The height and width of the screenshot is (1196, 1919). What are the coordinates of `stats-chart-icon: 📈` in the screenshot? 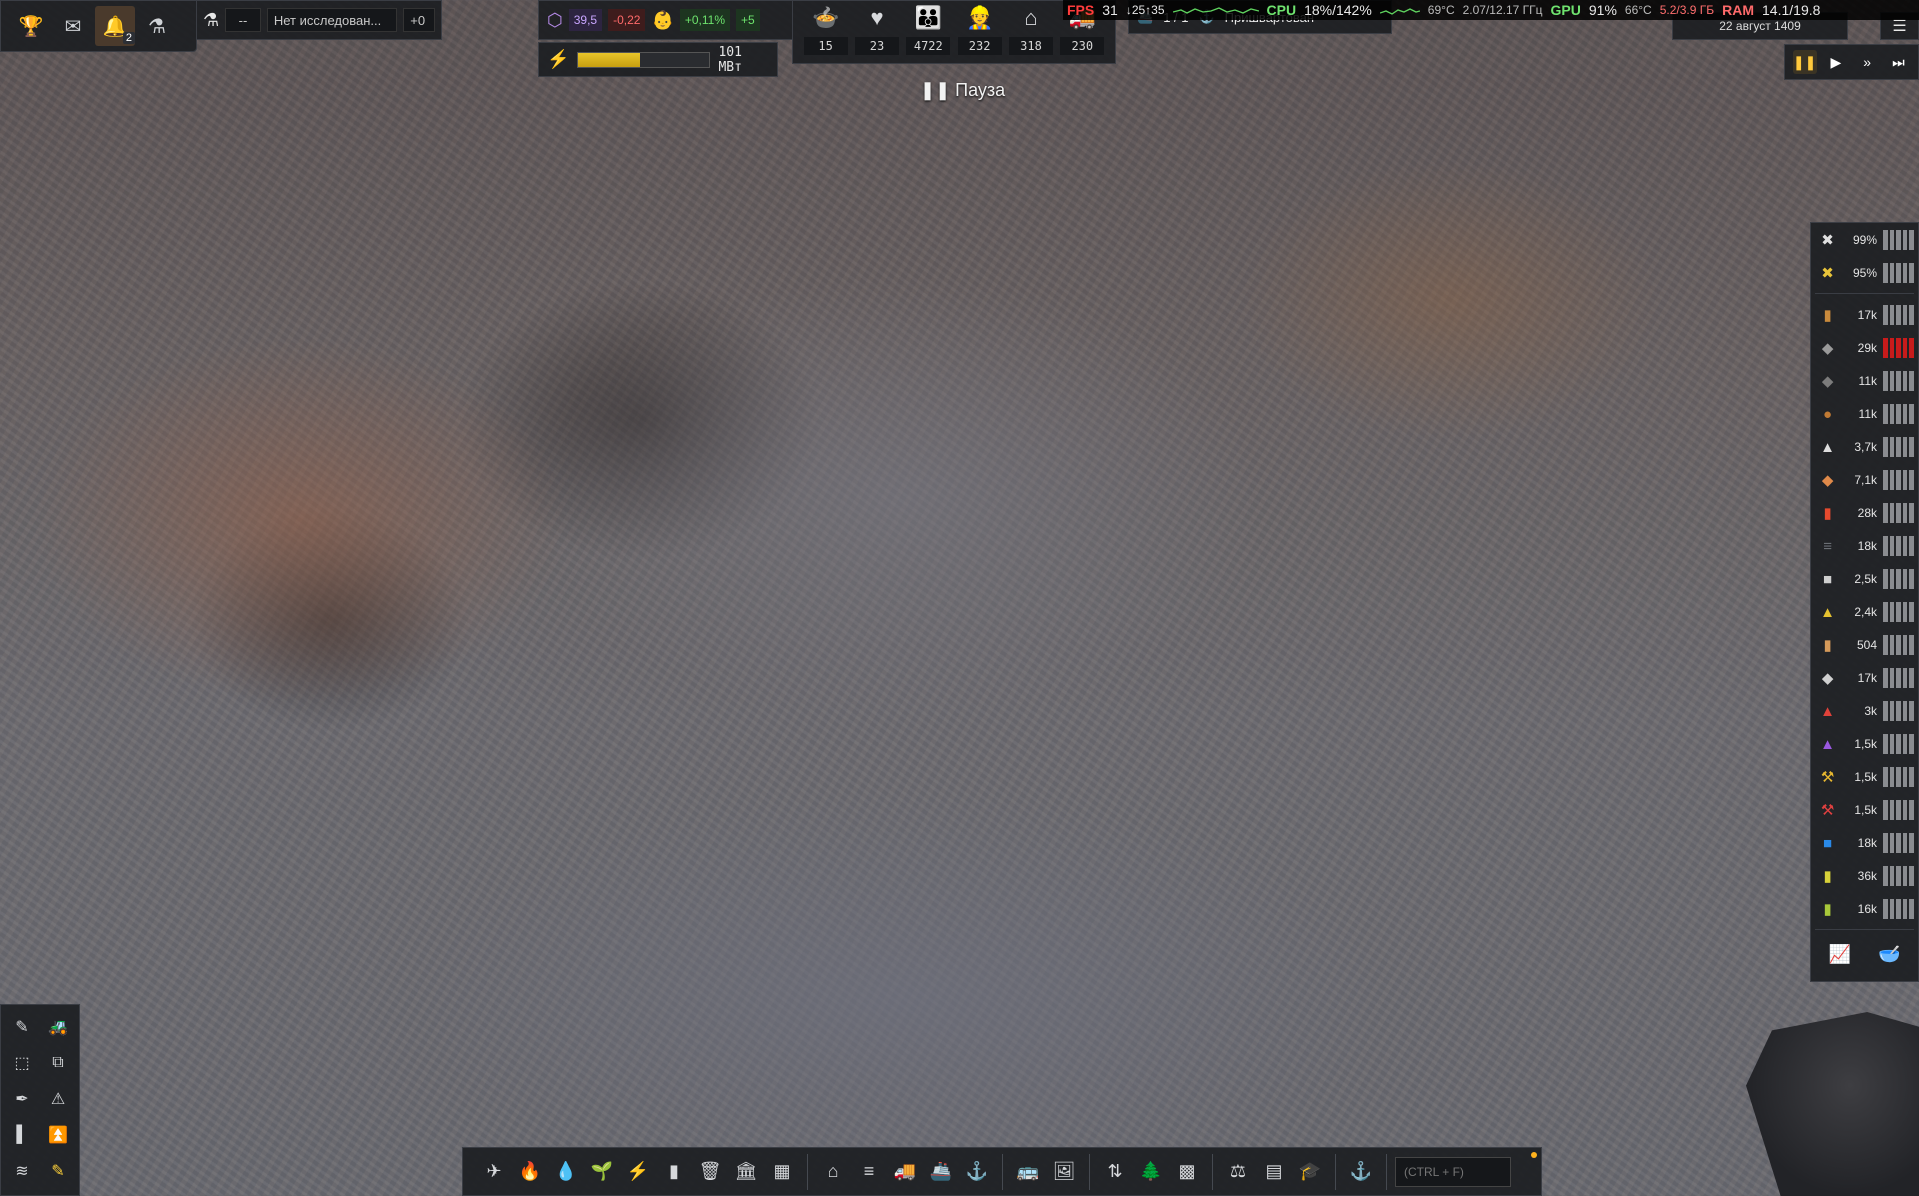 It's located at (1840, 954).